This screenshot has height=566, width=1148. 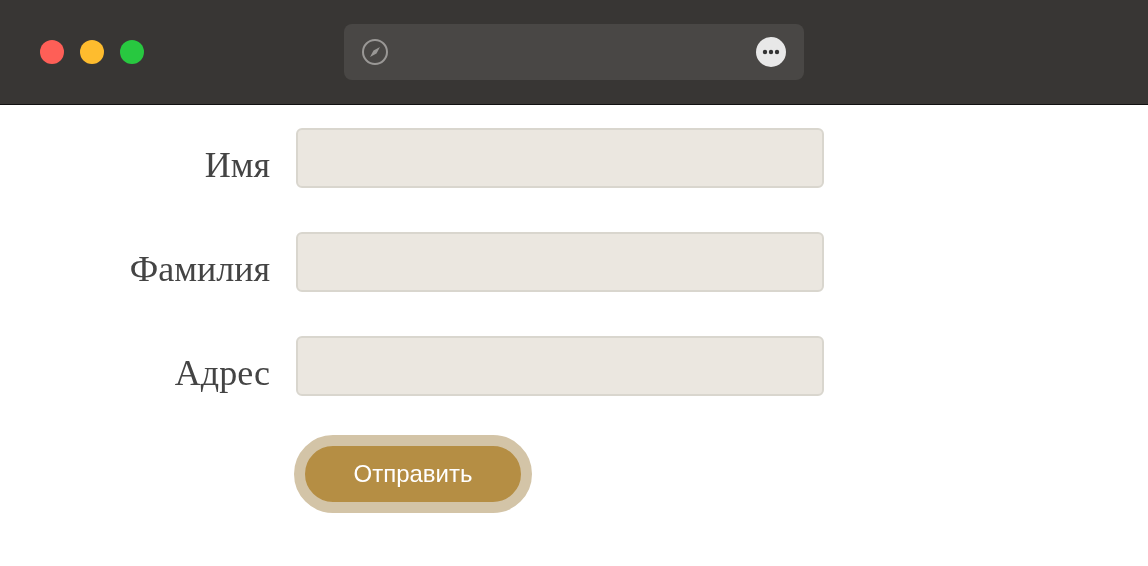 I want to click on zoom-button, so click(x=132, y=52).